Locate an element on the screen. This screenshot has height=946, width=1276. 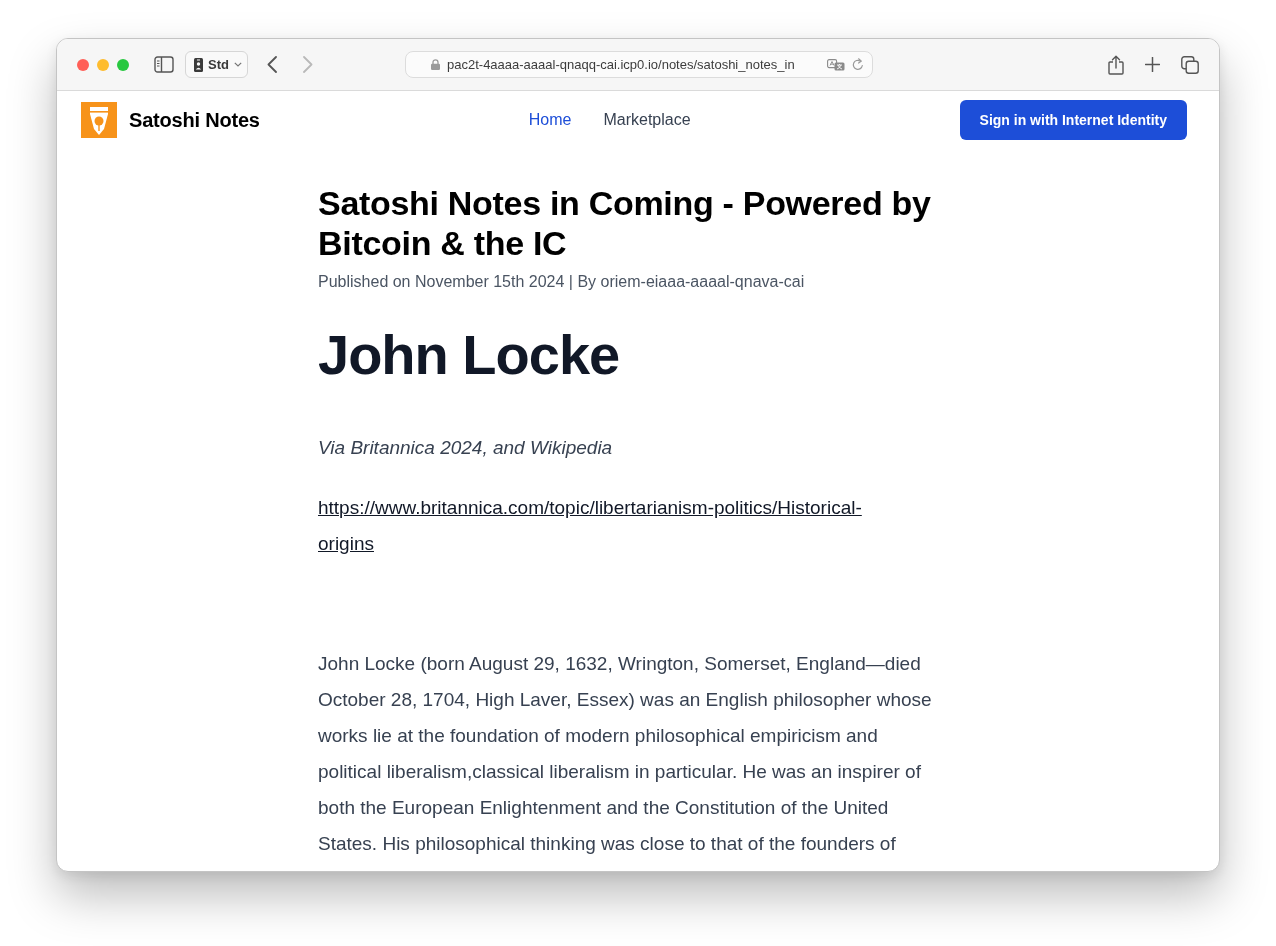
address-field: pac2t-4aaaa-aaaal-qnaqq-cai.icp0.io/notes/satoshi_notes_in is located at coordinates (639, 64).